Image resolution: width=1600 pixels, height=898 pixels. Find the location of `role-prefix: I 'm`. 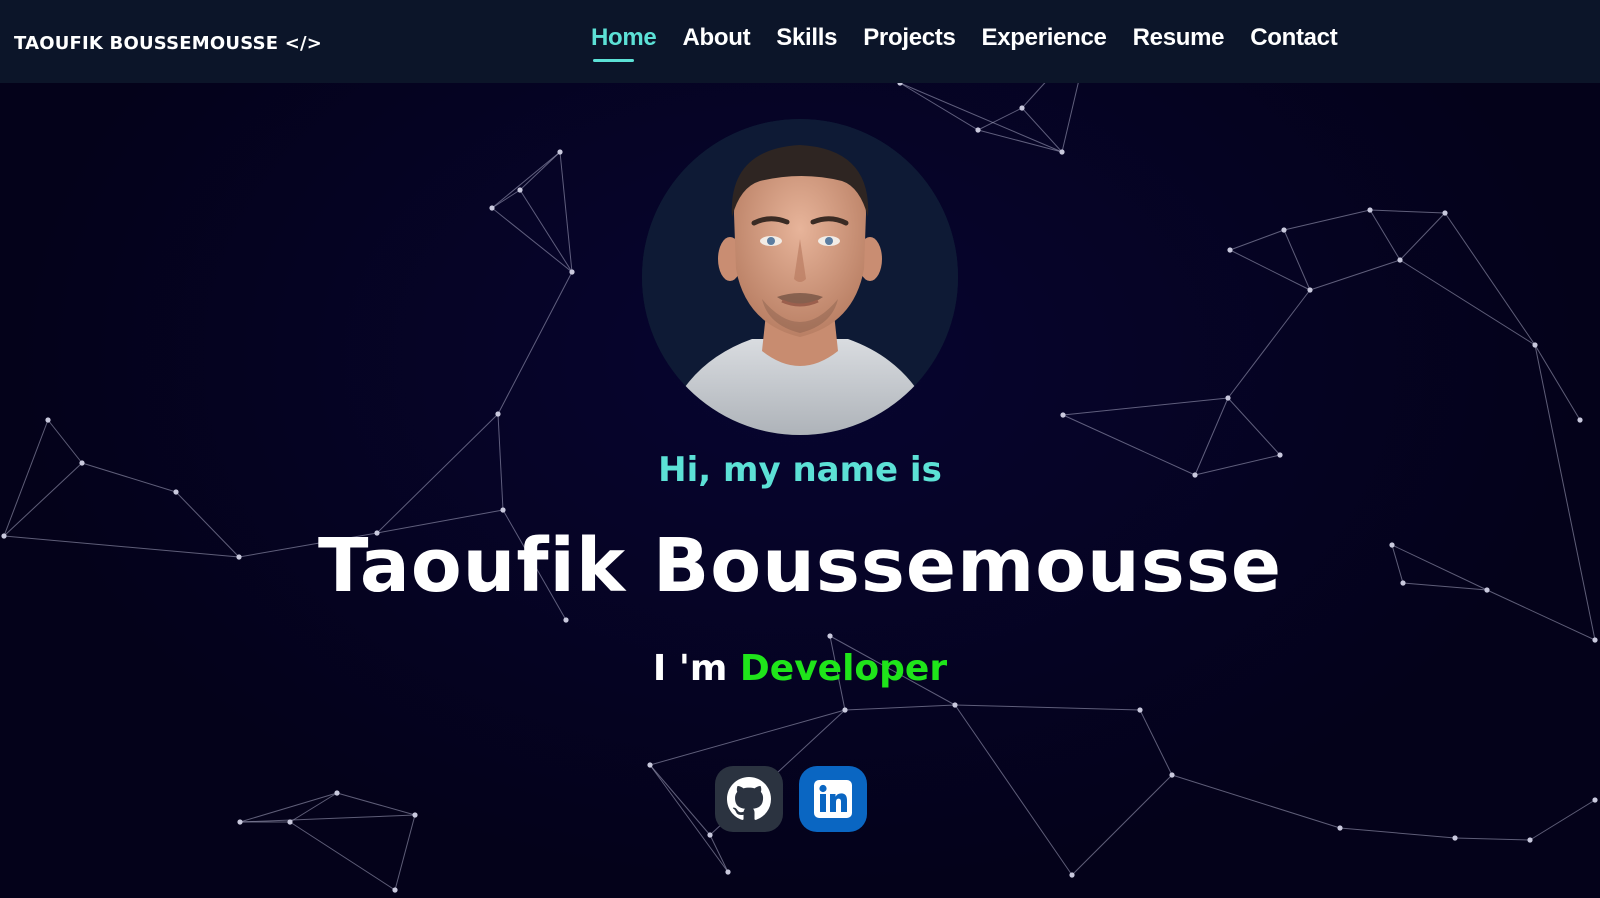

role-prefix: I 'm is located at coordinates (696, 668).